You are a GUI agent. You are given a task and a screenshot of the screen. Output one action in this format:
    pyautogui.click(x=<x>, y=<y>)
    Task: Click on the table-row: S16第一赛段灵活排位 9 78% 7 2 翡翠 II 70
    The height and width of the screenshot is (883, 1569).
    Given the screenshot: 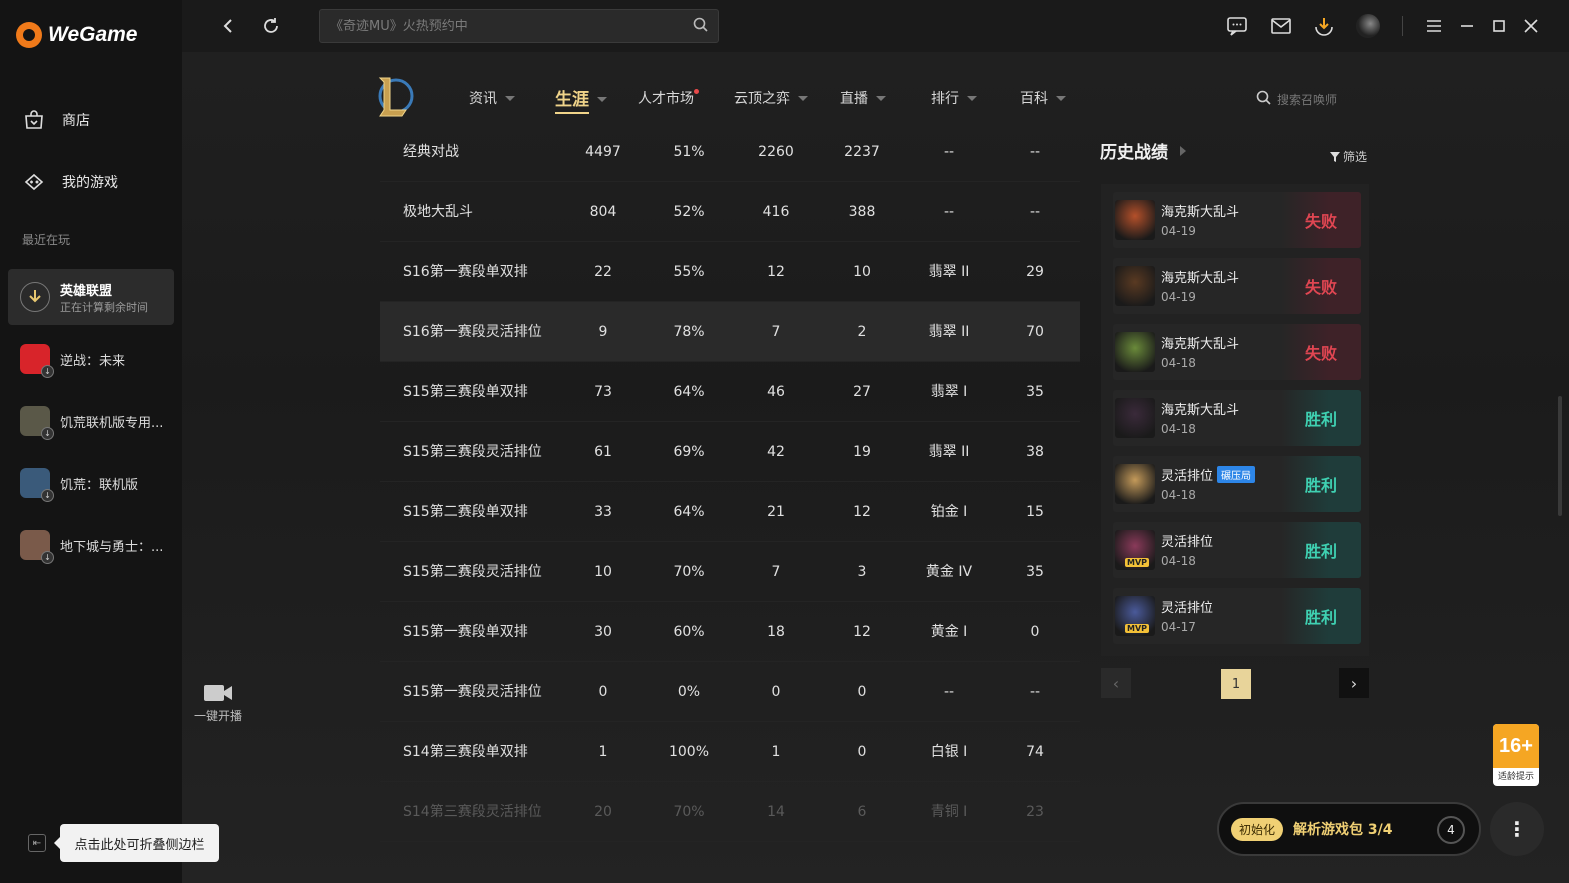 What is the action you would take?
    pyautogui.click(x=730, y=332)
    